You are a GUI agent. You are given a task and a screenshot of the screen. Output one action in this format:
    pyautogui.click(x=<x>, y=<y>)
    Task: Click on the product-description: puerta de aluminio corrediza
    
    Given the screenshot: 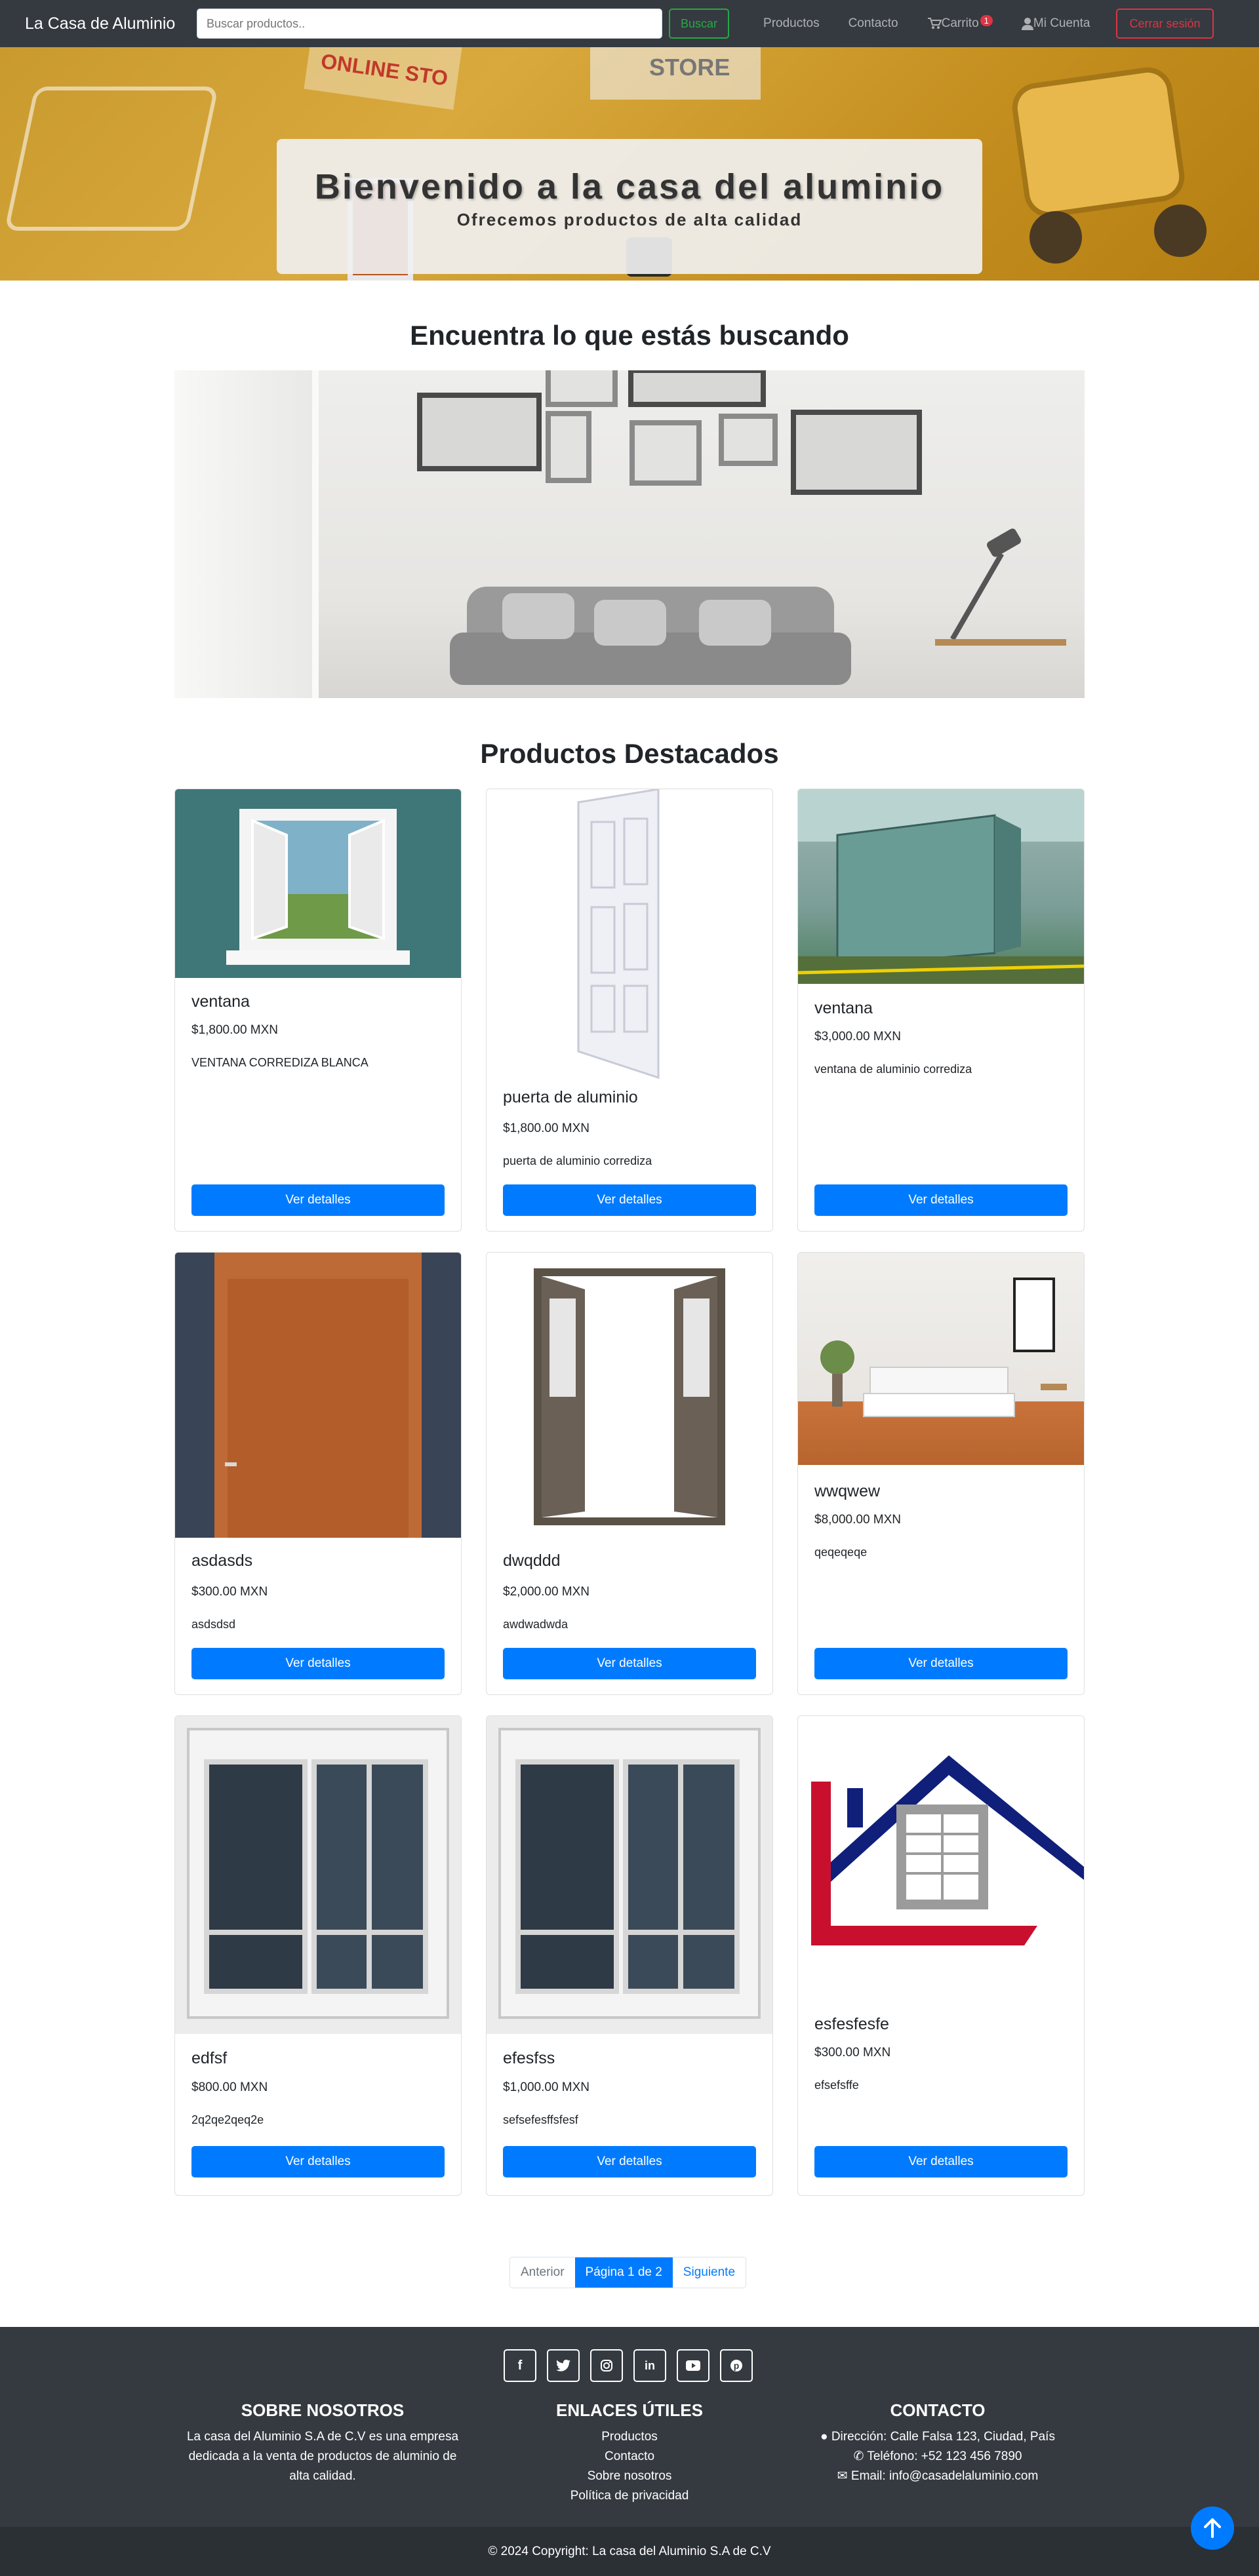 What is the action you would take?
    pyautogui.click(x=577, y=1160)
    